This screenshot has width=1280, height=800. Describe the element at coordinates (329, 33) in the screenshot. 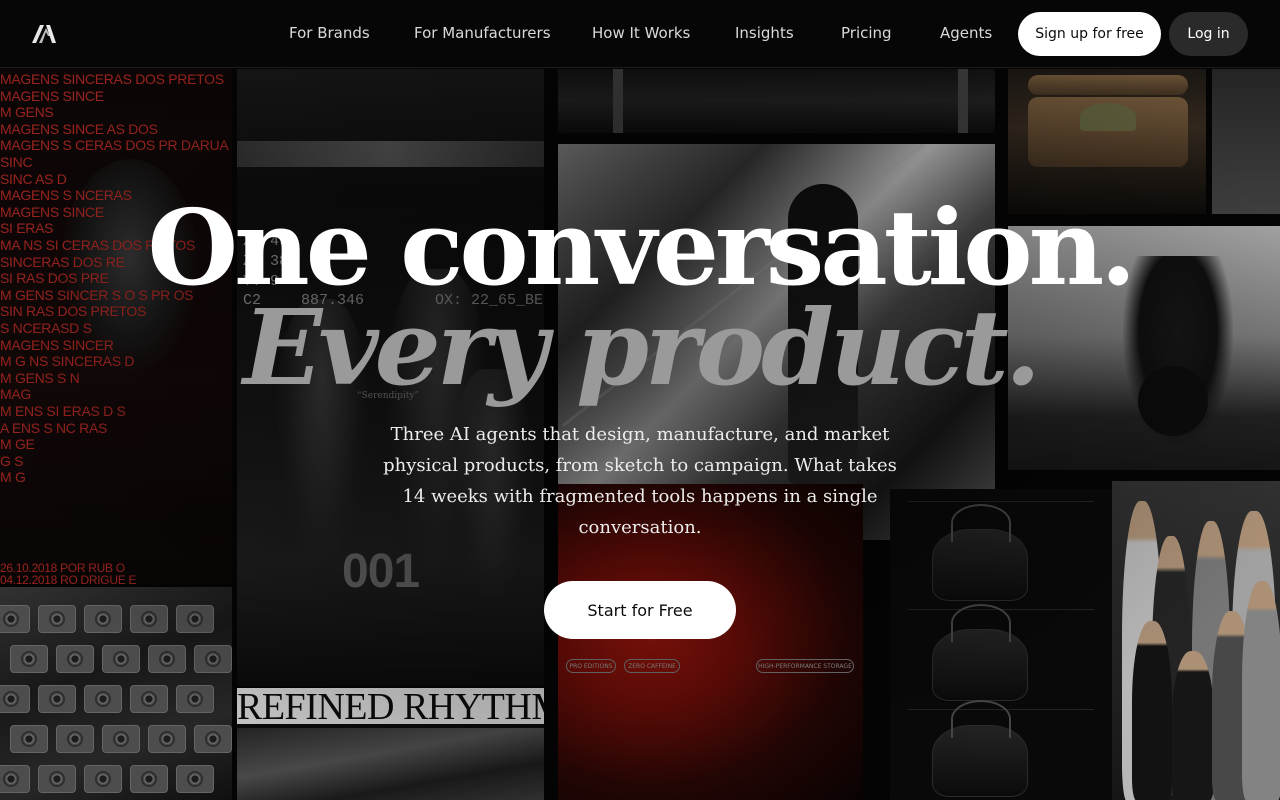

I see `nav-link-for-brands: For Brands` at that location.